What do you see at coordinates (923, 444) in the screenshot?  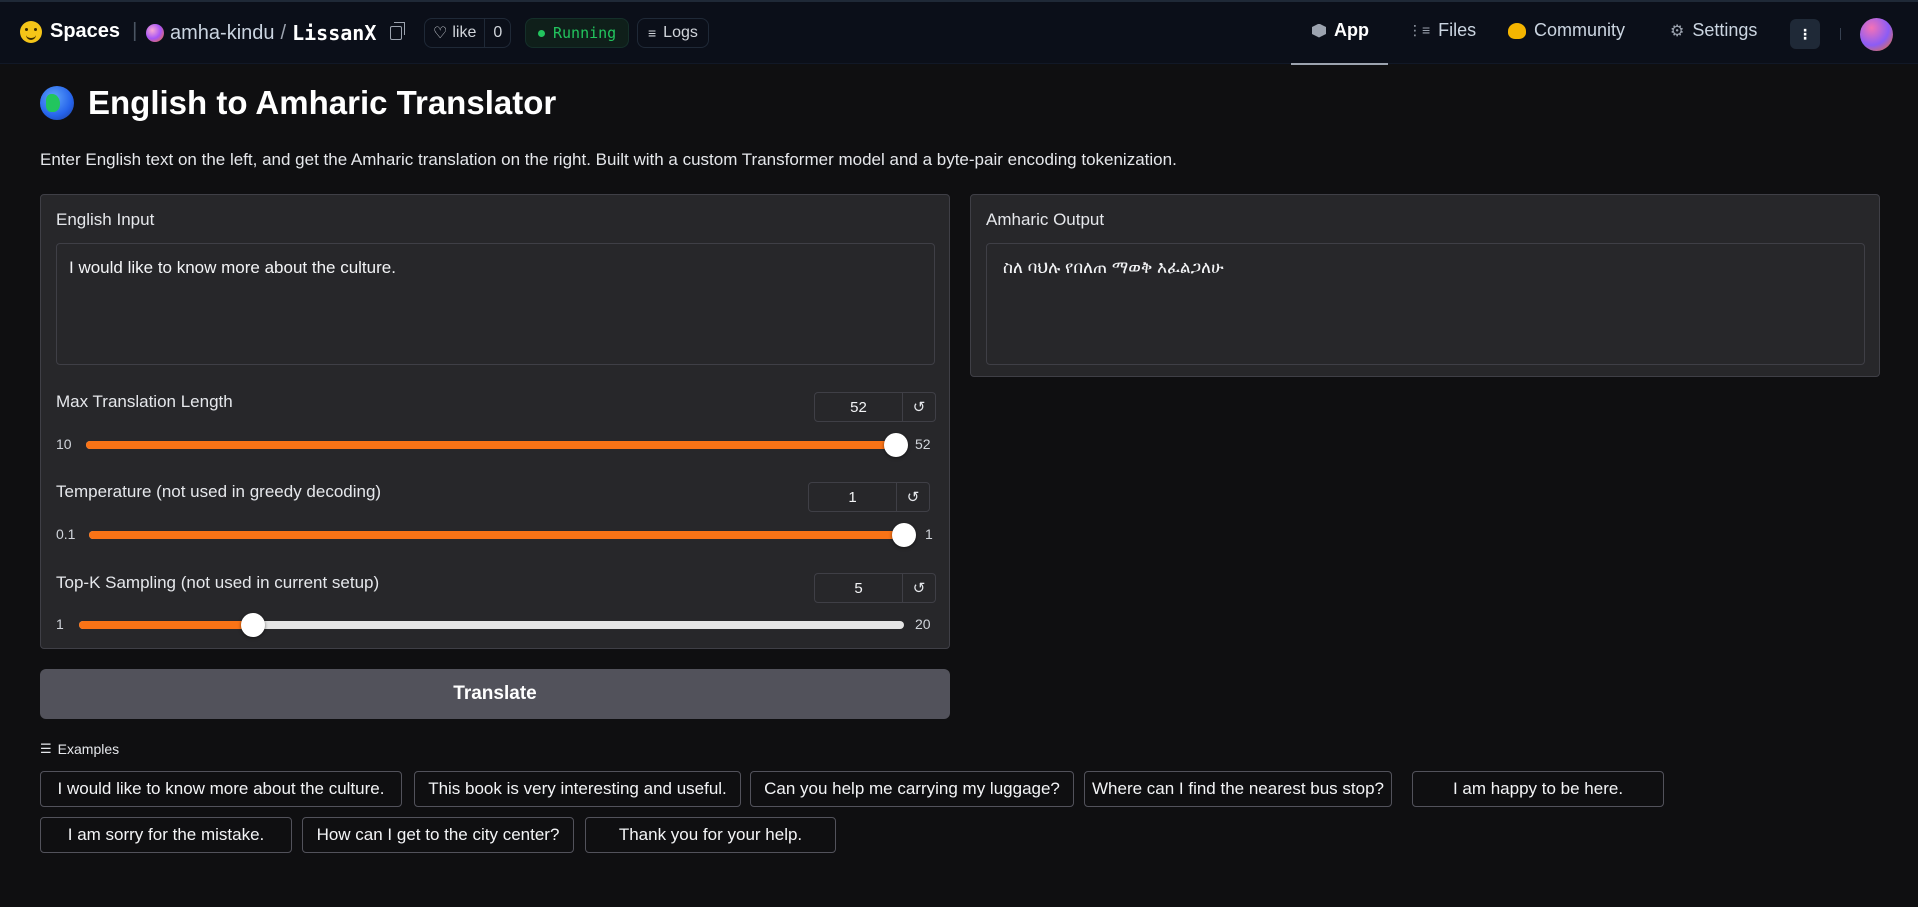 I see `slider-max-label: 52` at bounding box center [923, 444].